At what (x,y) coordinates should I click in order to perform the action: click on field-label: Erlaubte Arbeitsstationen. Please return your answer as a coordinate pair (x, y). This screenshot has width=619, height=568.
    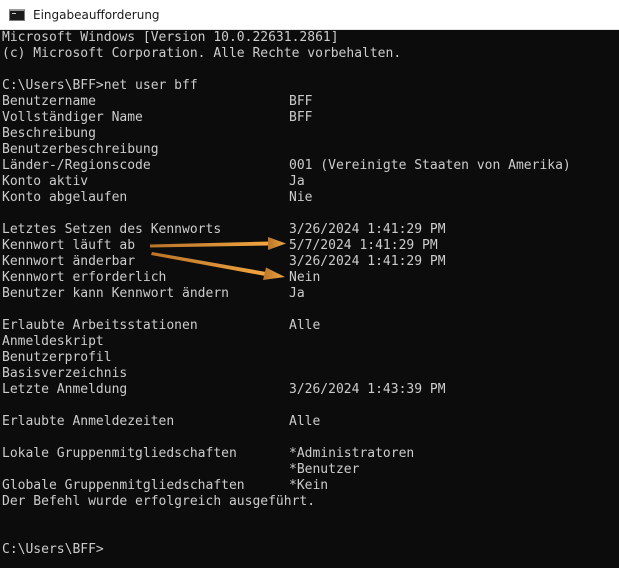
    Looking at the image, I should click on (100, 325).